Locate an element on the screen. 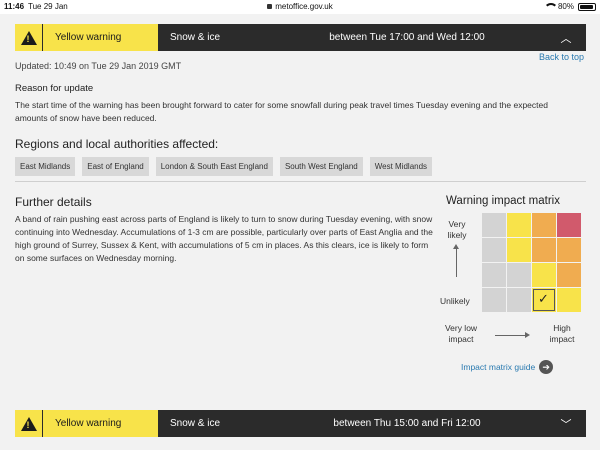  warning-range: between Thu 15:00 and Fri 12:00 is located at coordinates (407, 423).